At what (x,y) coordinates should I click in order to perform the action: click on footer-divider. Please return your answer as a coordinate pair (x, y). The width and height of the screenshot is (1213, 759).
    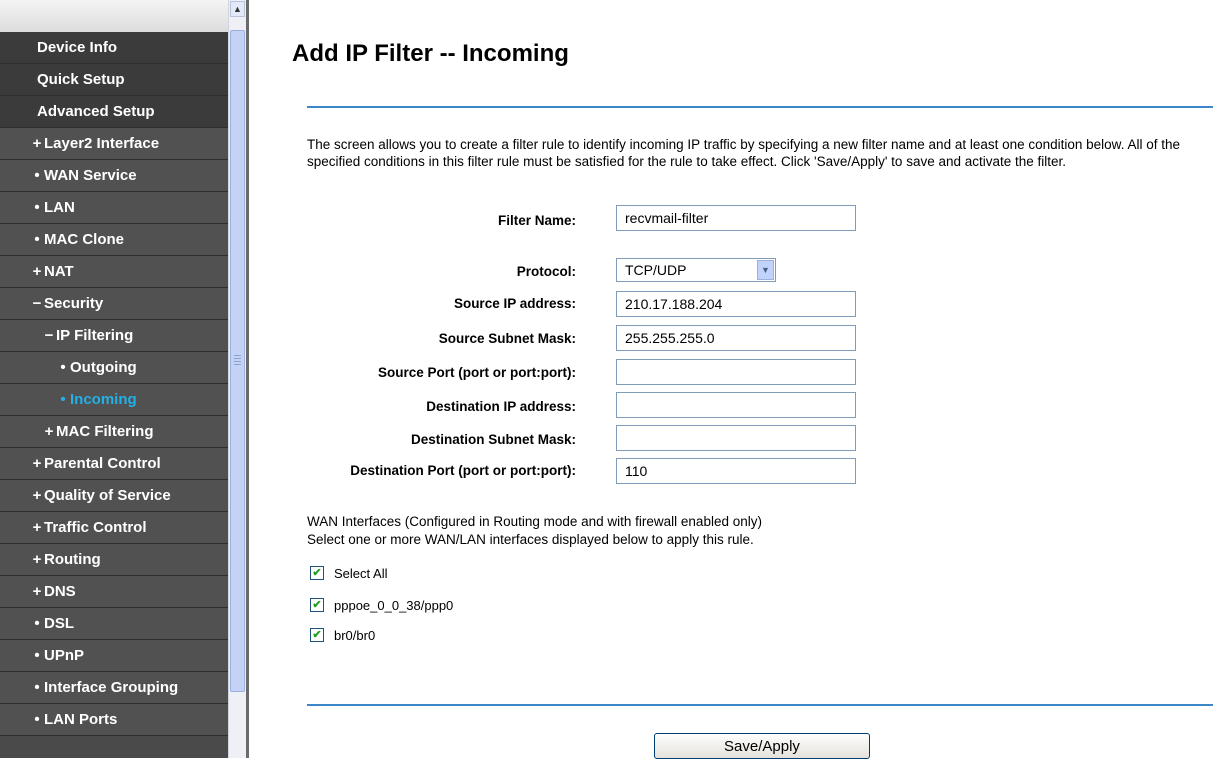
    Looking at the image, I should click on (760, 705).